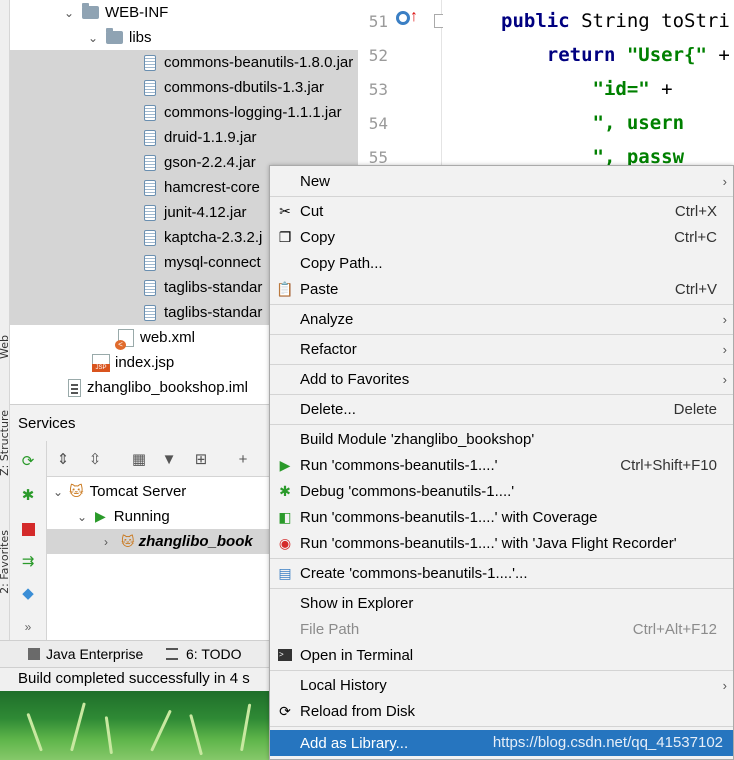 The image size is (734, 760). Describe the element at coordinates (124, 339) in the screenshot. I see `xml-file-icon` at that location.